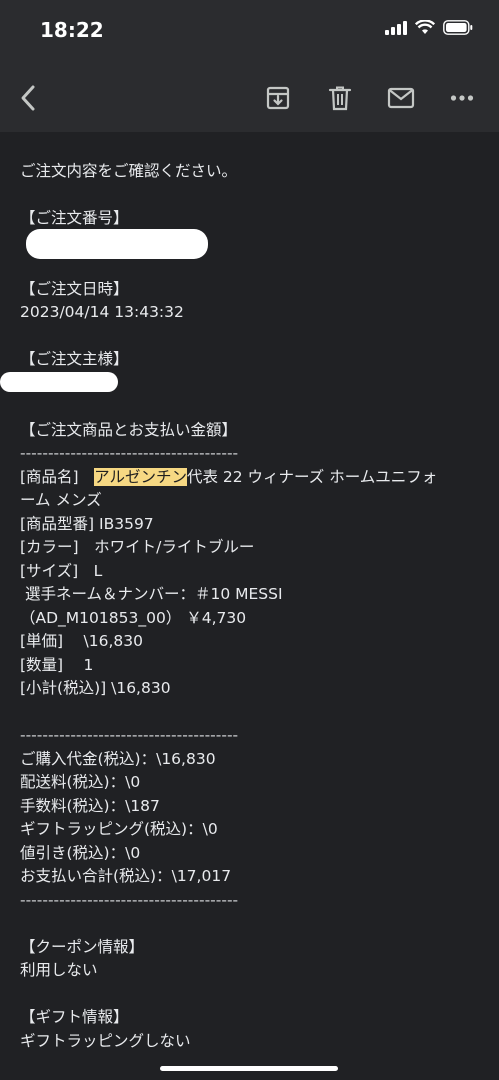  I want to click on items-header: 【ご注文商品とお支払い金額】, so click(129, 429).